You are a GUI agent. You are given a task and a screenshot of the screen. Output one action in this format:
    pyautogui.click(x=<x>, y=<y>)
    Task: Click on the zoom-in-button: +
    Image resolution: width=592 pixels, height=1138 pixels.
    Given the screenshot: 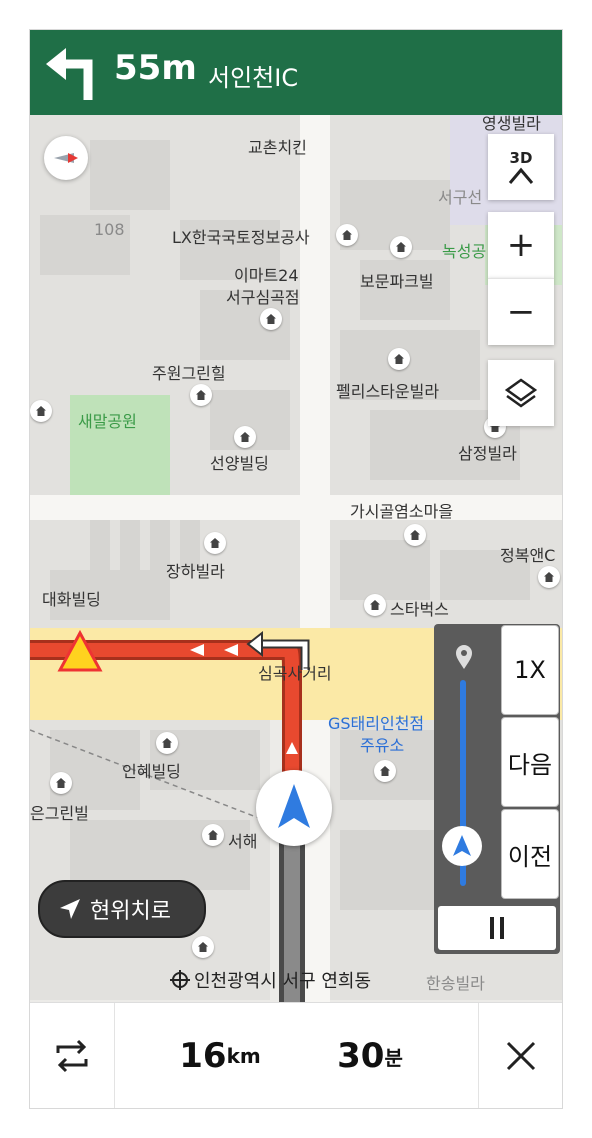 What is the action you would take?
    pyautogui.click(x=521, y=245)
    